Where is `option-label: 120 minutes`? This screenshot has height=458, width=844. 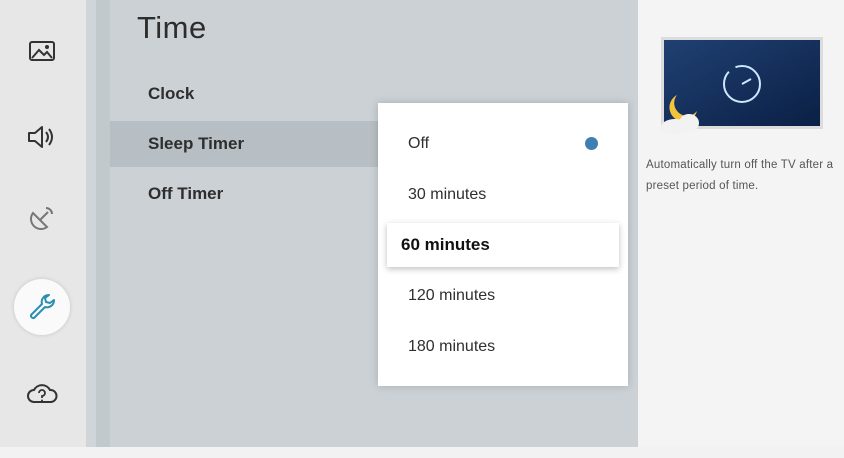
option-label: 120 minutes is located at coordinates (452, 295).